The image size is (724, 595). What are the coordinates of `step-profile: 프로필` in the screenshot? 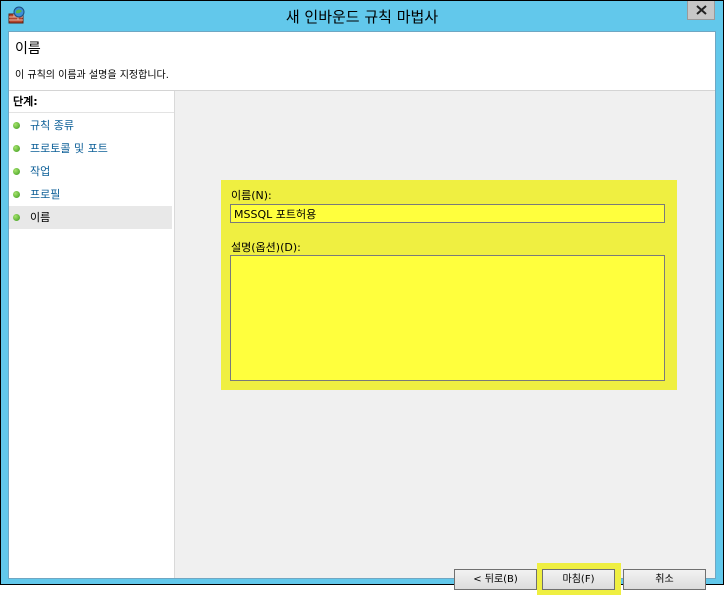 It's located at (90, 194).